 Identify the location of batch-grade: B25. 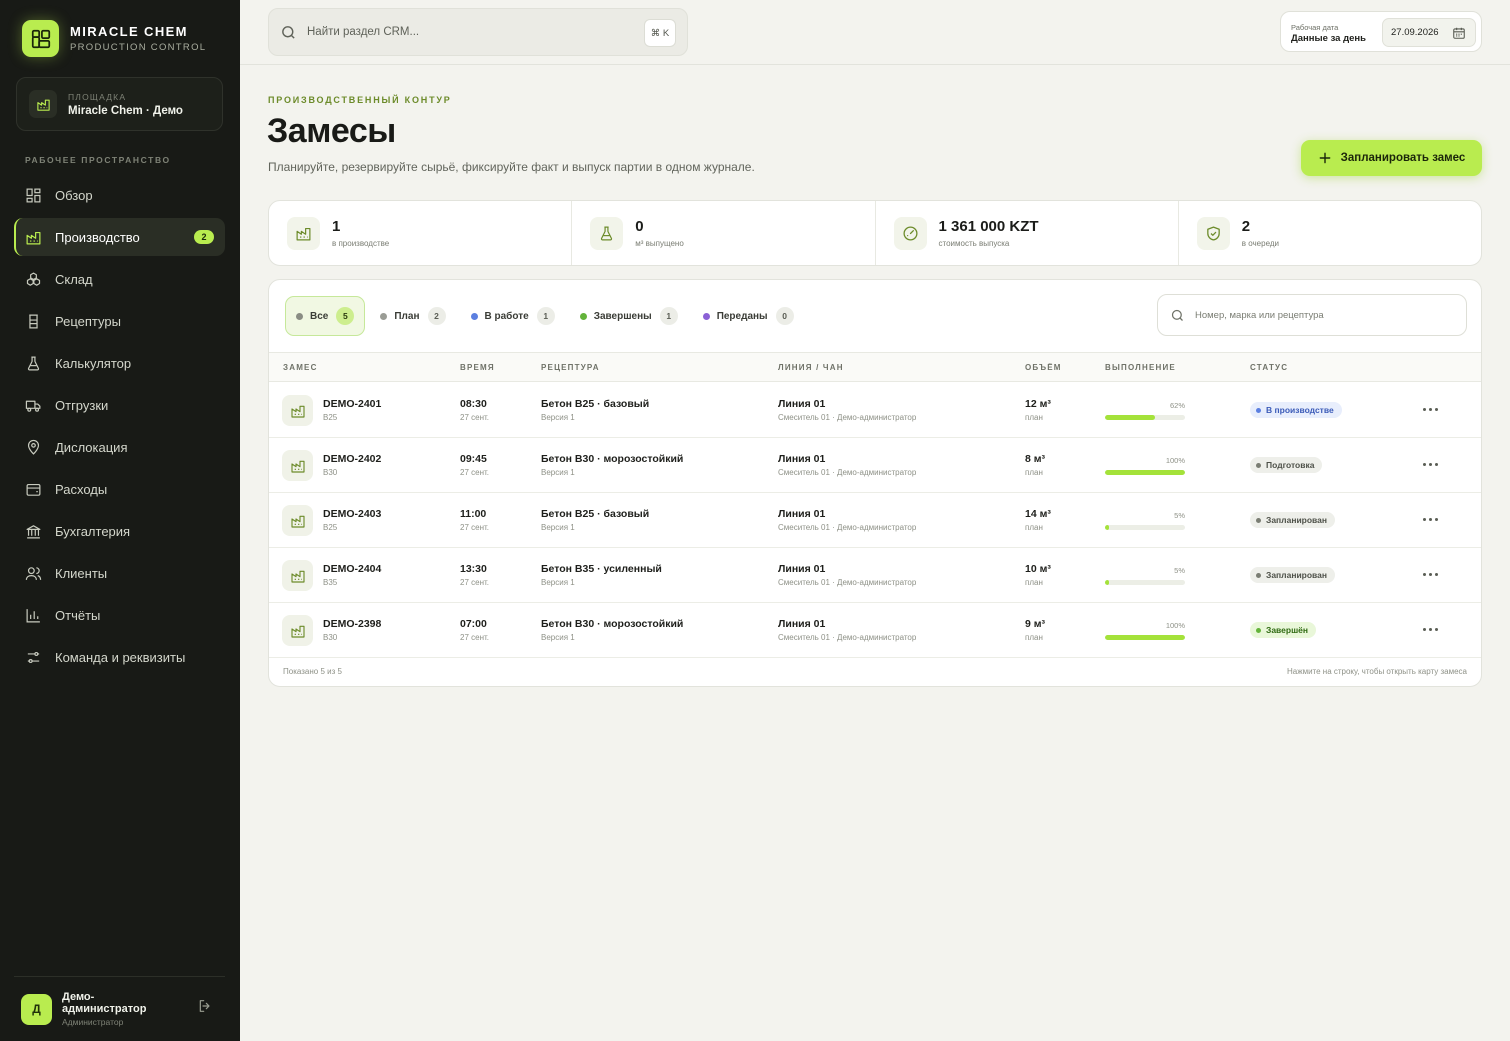
(330, 527).